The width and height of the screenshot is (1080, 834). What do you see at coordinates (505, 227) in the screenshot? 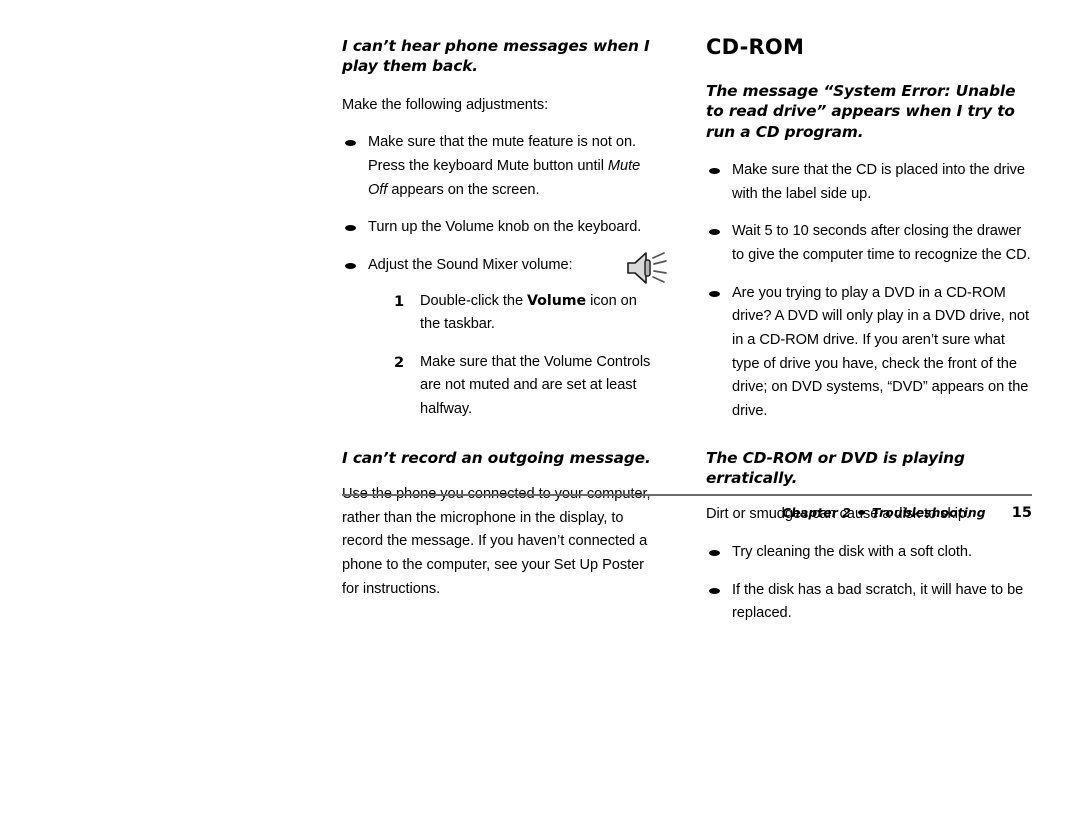
I see `bullet-text-pre: Turn up the Volume knob on the keyboard.` at bounding box center [505, 227].